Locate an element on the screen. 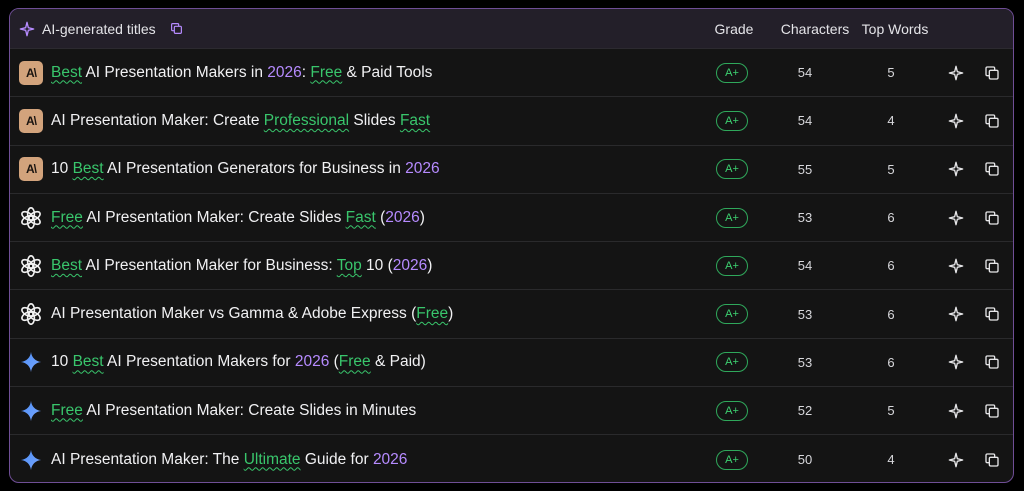 This screenshot has width=1024, height=491. title-segment: AI Presentation Maker for Business: is located at coordinates (209, 265).